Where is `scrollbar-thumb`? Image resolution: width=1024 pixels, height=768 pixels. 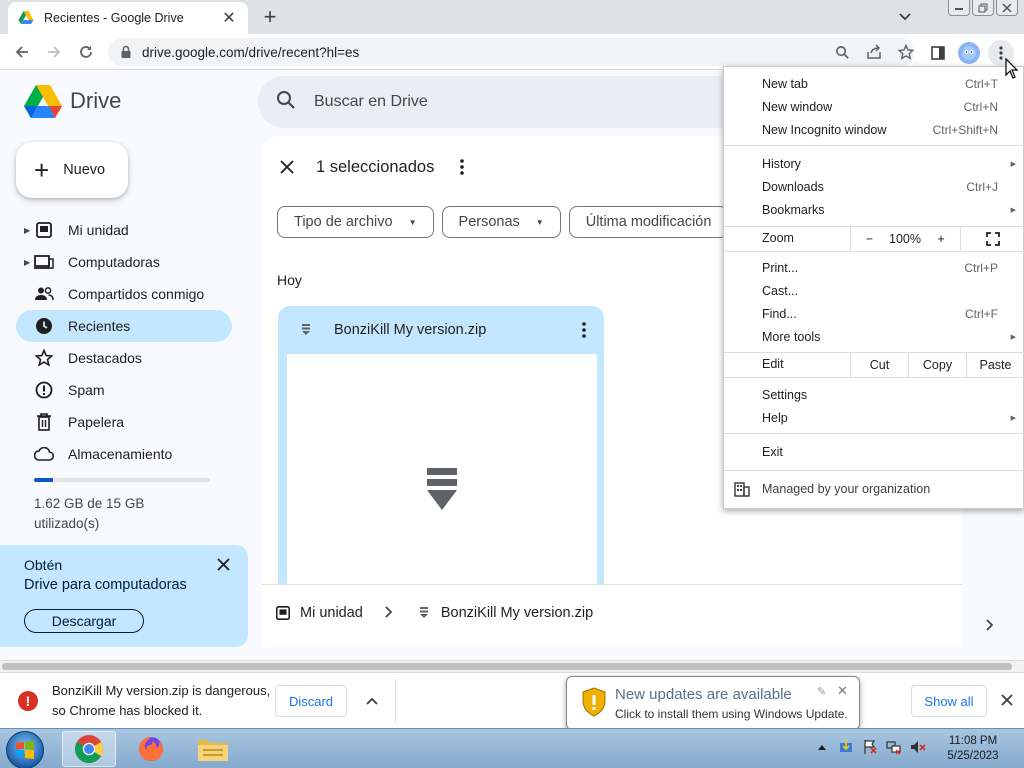 scrollbar-thumb is located at coordinates (507, 666).